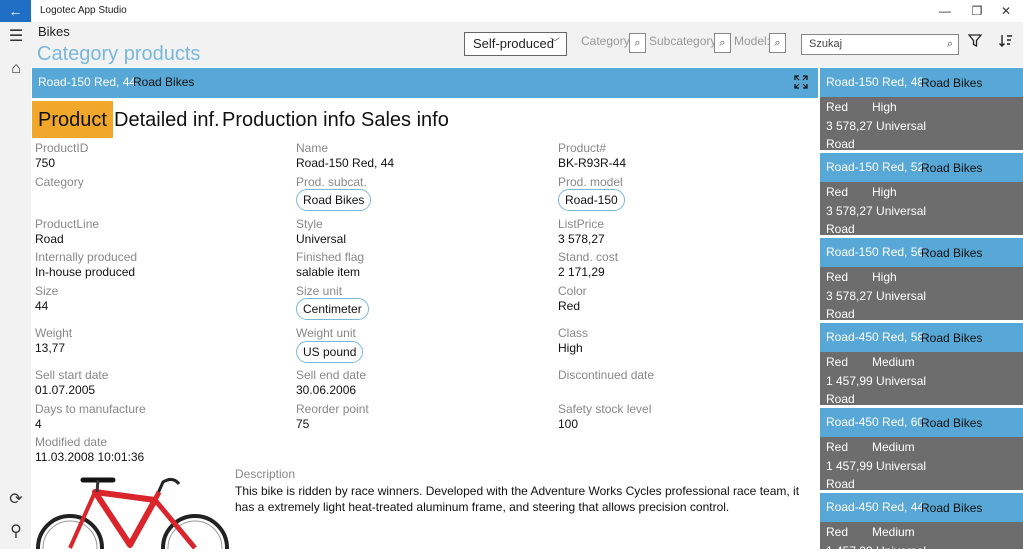  I want to click on arrow-left-icon: ←, so click(15, 11).